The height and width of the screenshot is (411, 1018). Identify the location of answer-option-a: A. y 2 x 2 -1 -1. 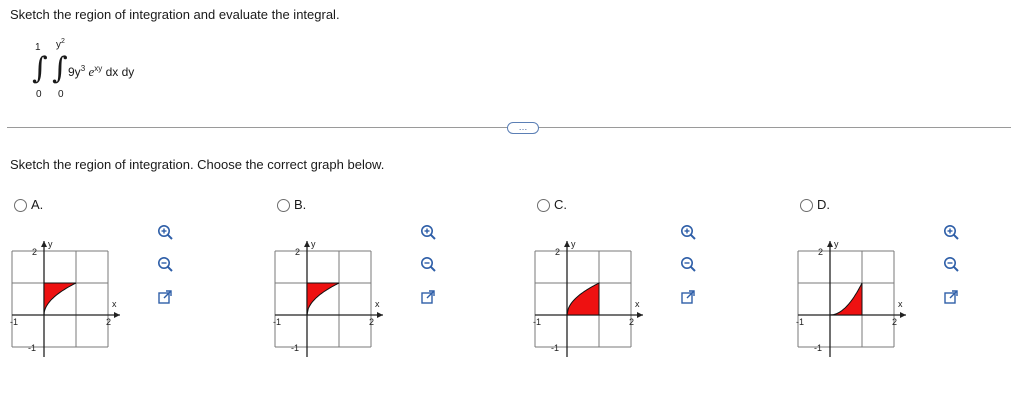
(132, 277).